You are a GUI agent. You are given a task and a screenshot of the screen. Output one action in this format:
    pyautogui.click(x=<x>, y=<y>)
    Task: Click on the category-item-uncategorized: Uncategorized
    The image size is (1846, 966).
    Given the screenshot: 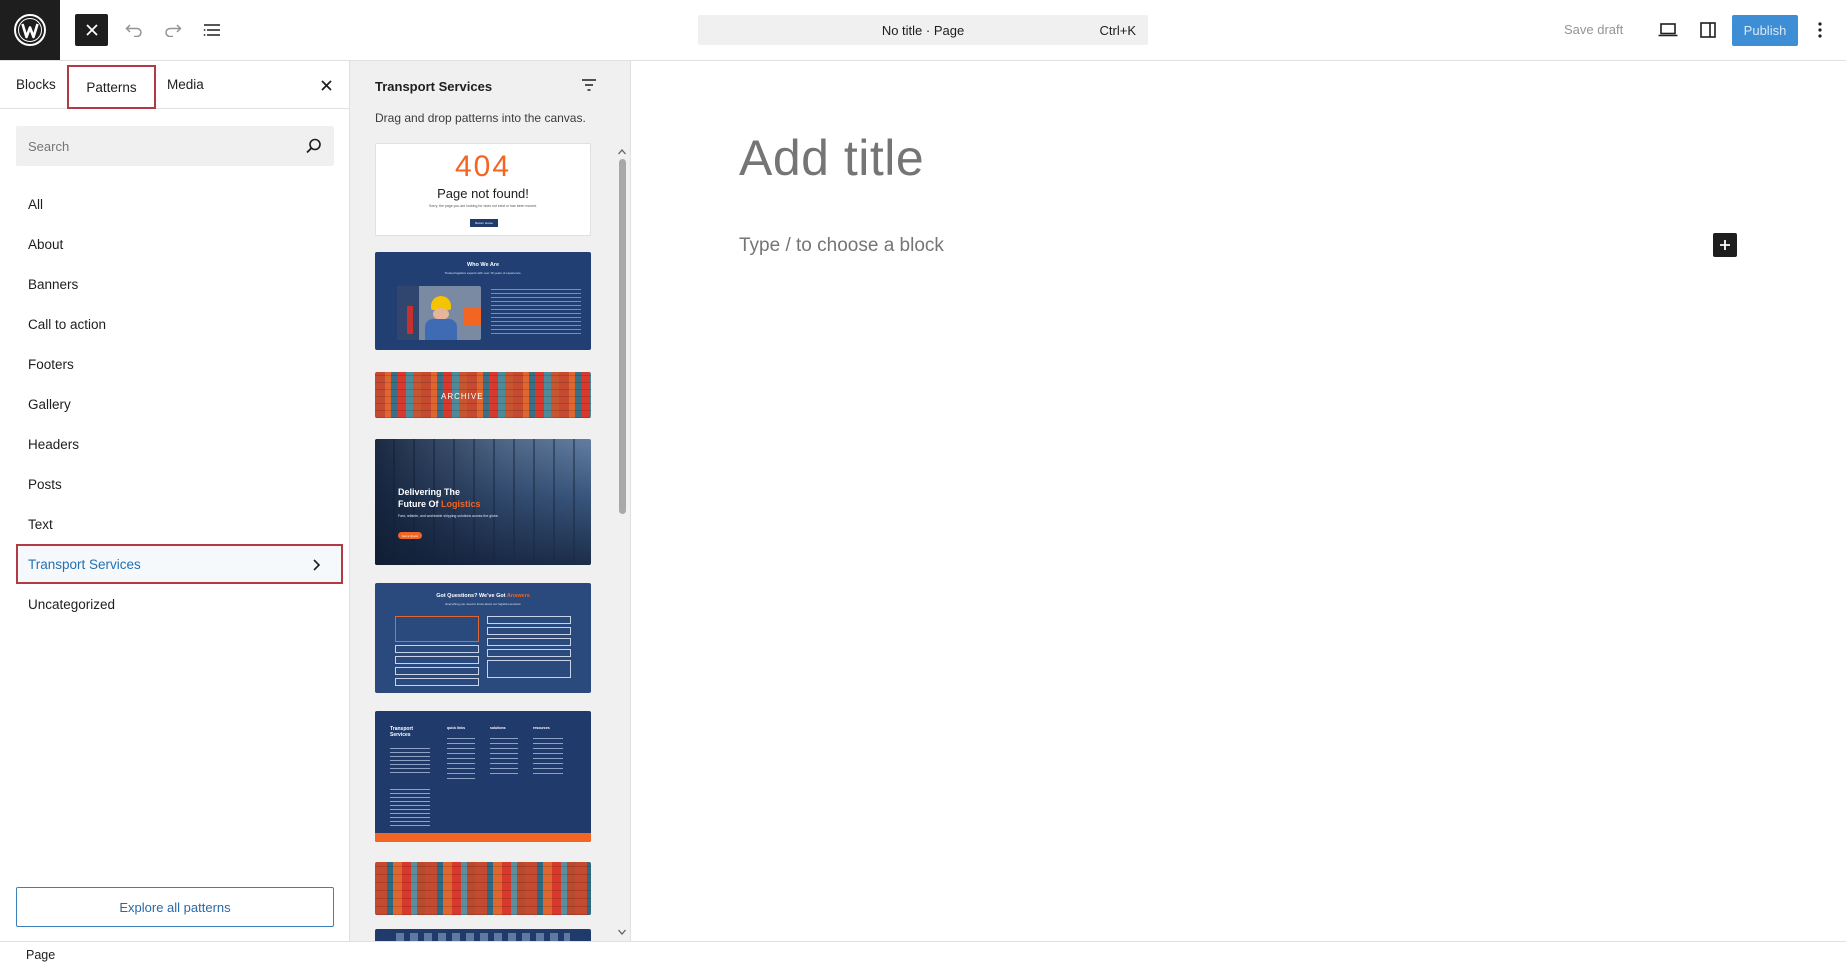 What is the action you would take?
    pyautogui.click(x=181, y=604)
    